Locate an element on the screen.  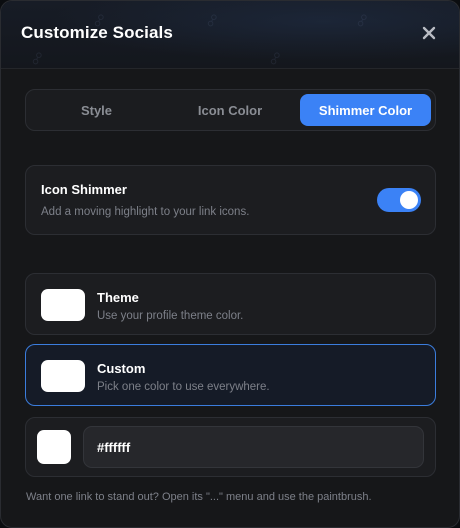
close-button is located at coordinates (429, 33).